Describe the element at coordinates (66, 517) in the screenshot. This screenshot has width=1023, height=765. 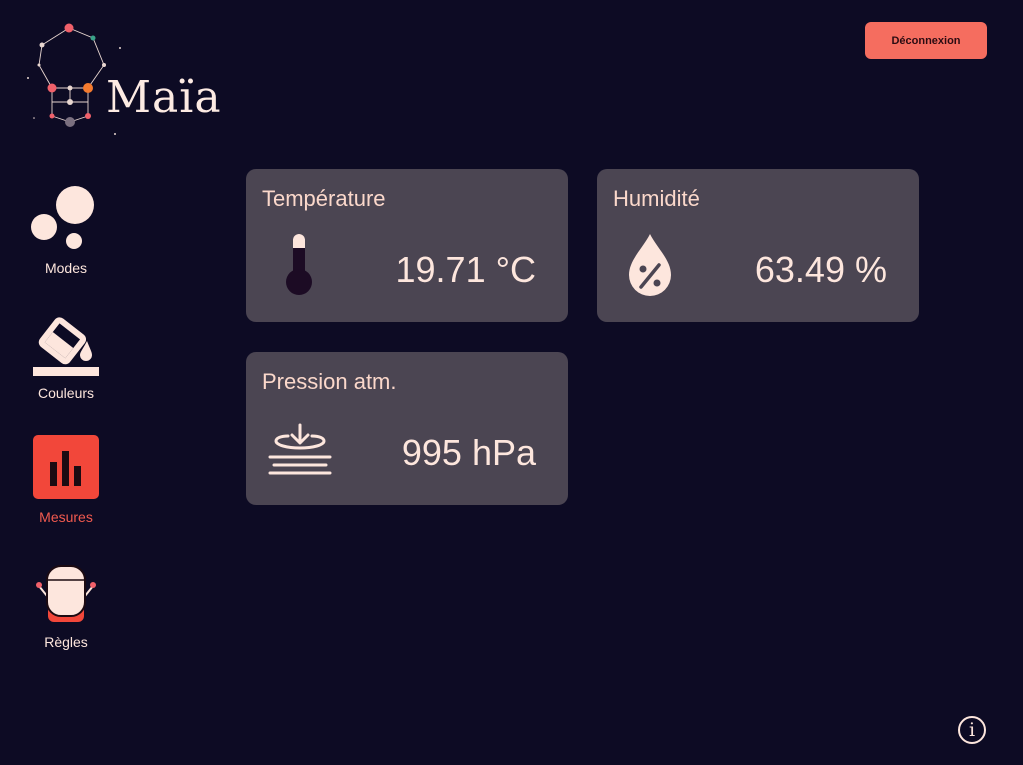
I see `sidebar-item-label: Mesures` at that location.